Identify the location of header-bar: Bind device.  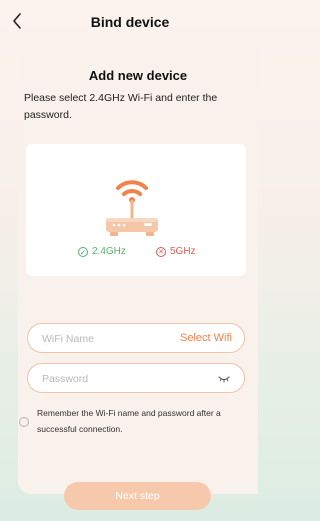
(130, 22).